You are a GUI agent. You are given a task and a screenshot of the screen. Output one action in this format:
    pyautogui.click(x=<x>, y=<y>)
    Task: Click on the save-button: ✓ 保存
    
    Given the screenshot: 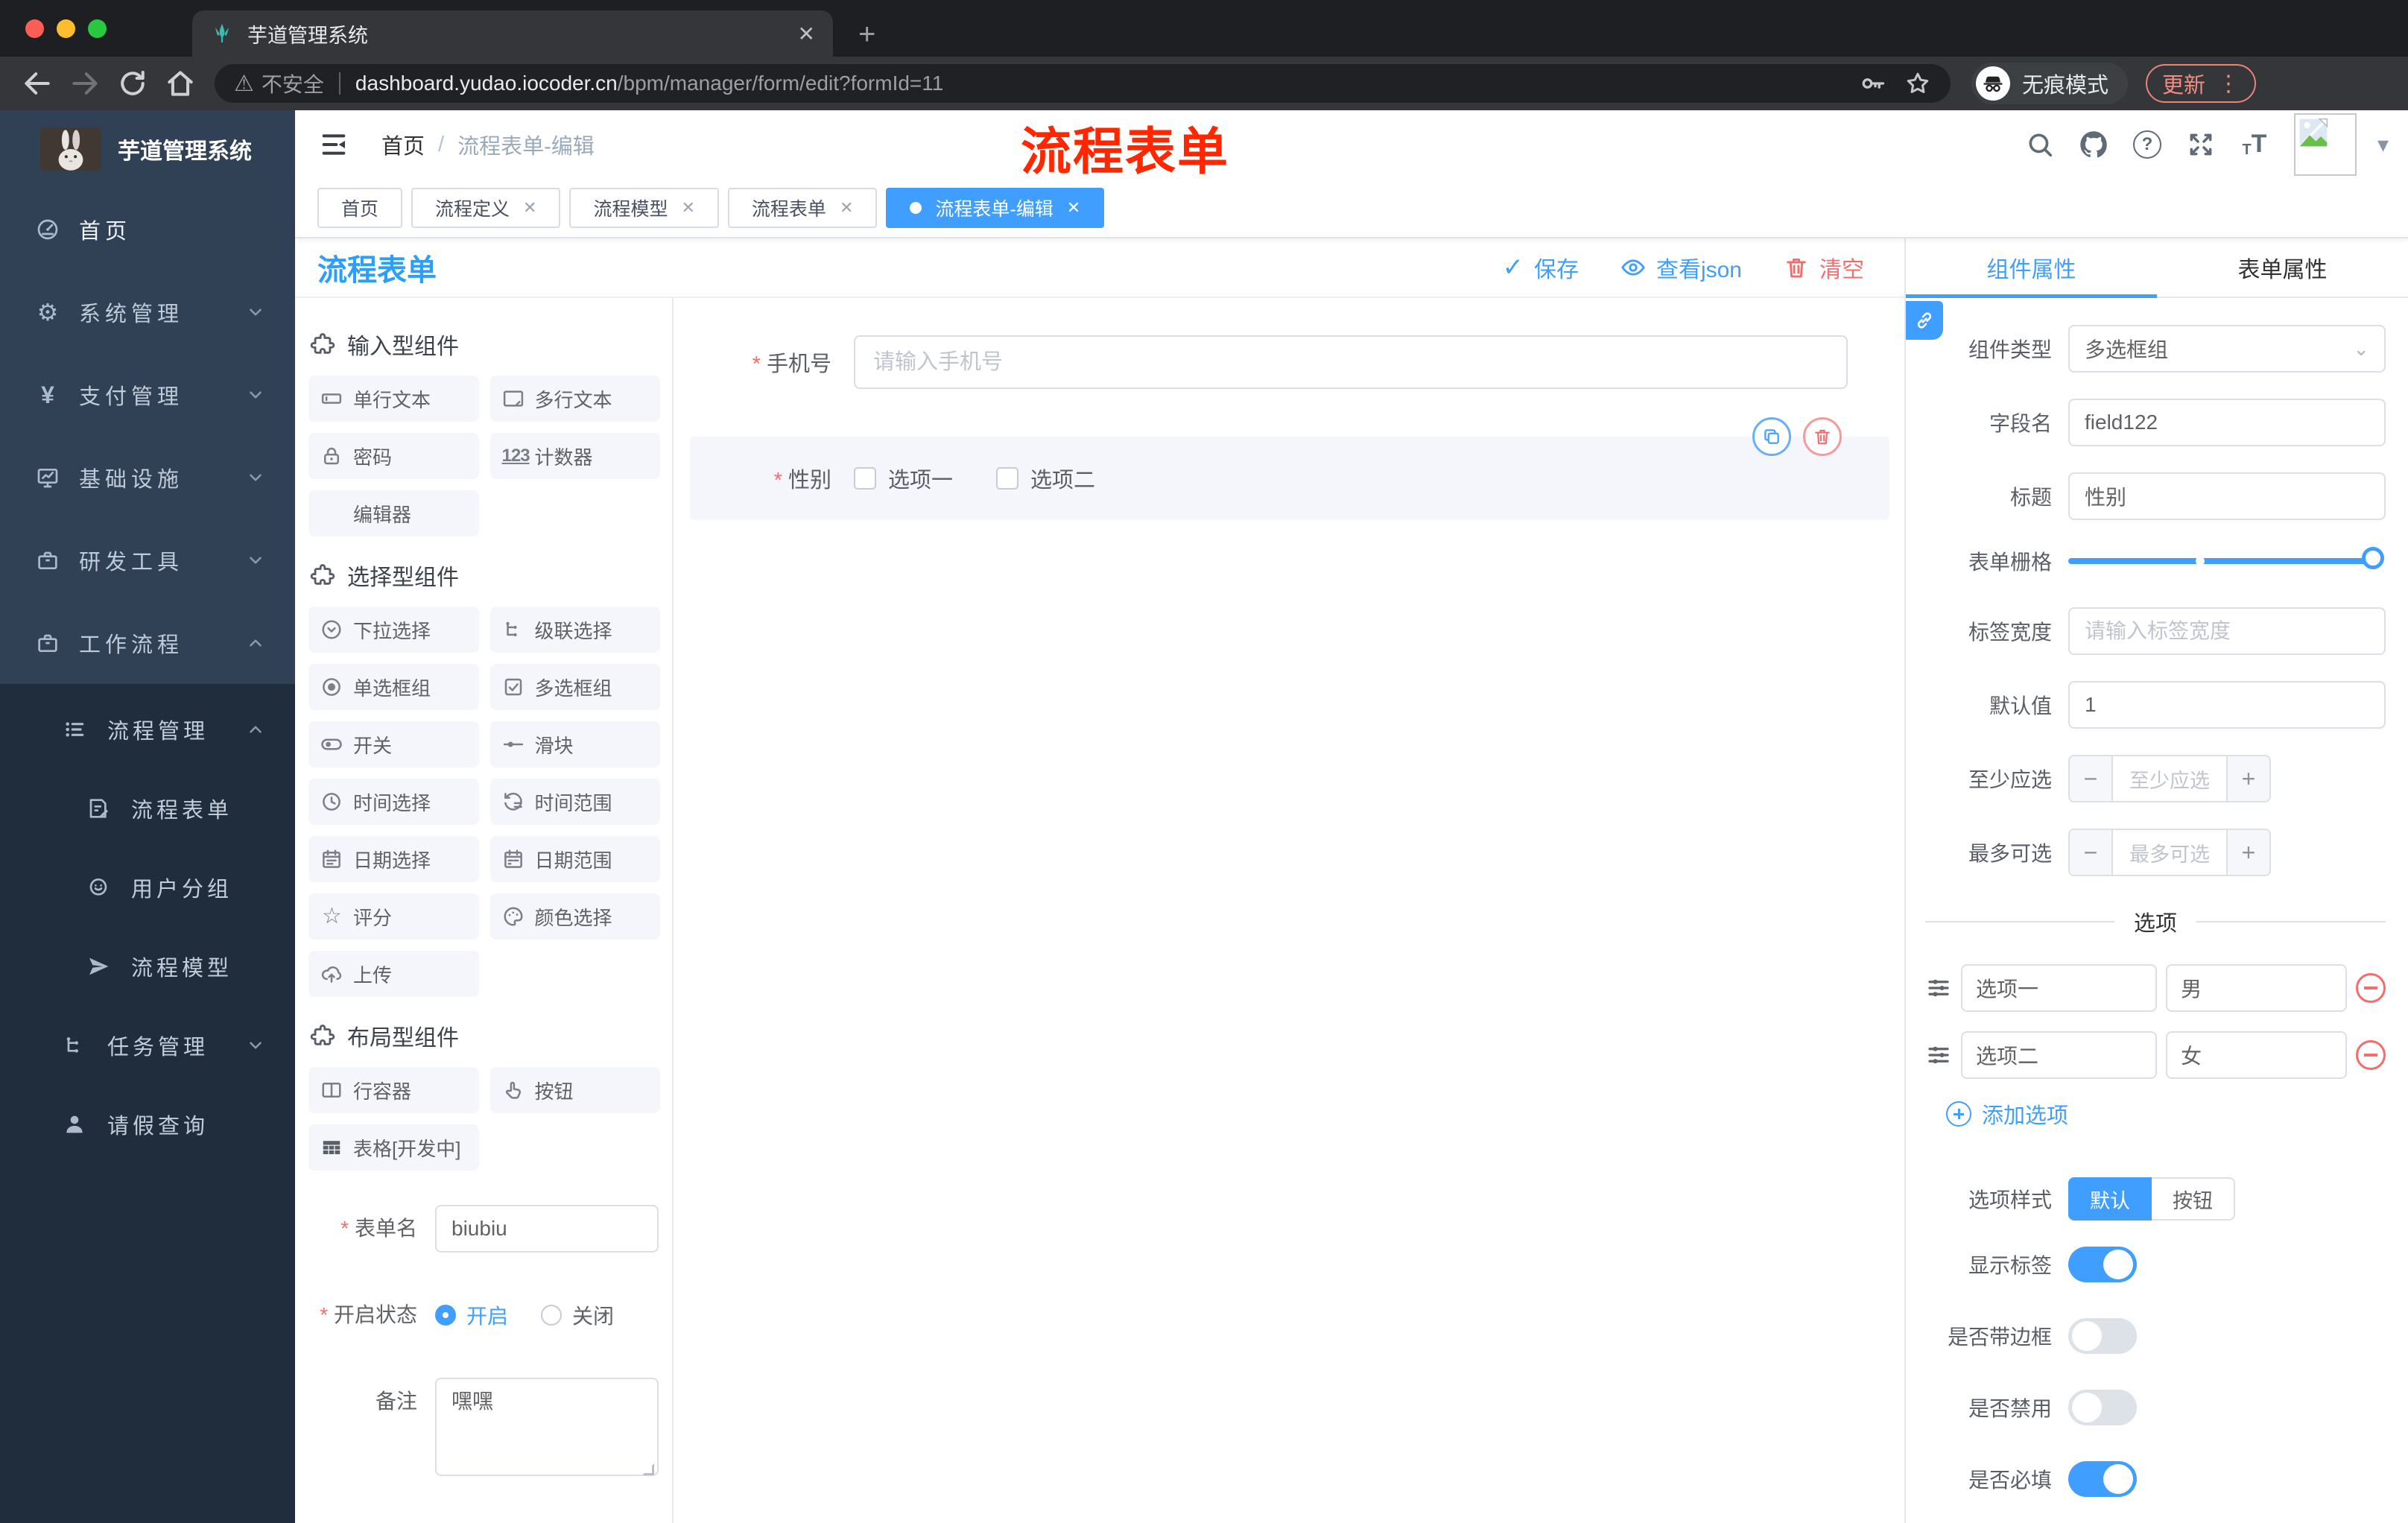 What is the action you would take?
    pyautogui.click(x=1540, y=268)
    